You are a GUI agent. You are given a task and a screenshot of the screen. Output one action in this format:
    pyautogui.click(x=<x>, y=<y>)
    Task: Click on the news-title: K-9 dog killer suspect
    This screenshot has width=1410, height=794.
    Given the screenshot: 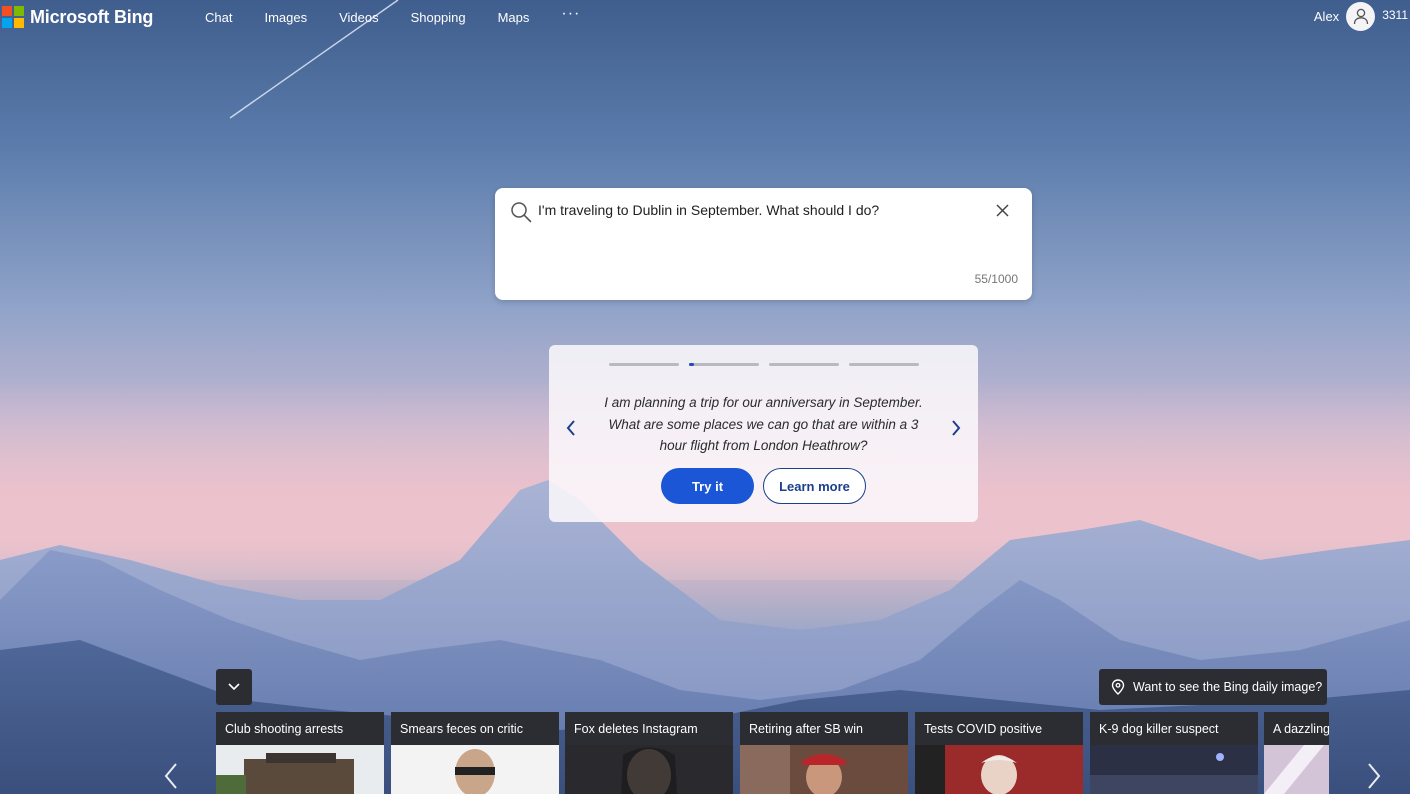 What is the action you would take?
    pyautogui.click(x=1159, y=729)
    